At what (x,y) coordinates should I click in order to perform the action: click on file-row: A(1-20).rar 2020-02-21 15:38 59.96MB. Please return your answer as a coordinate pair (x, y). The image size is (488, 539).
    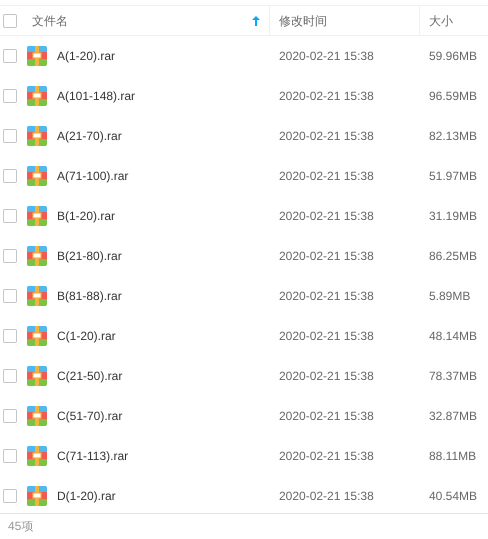
    Looking at the image, I should click on (244, 56).